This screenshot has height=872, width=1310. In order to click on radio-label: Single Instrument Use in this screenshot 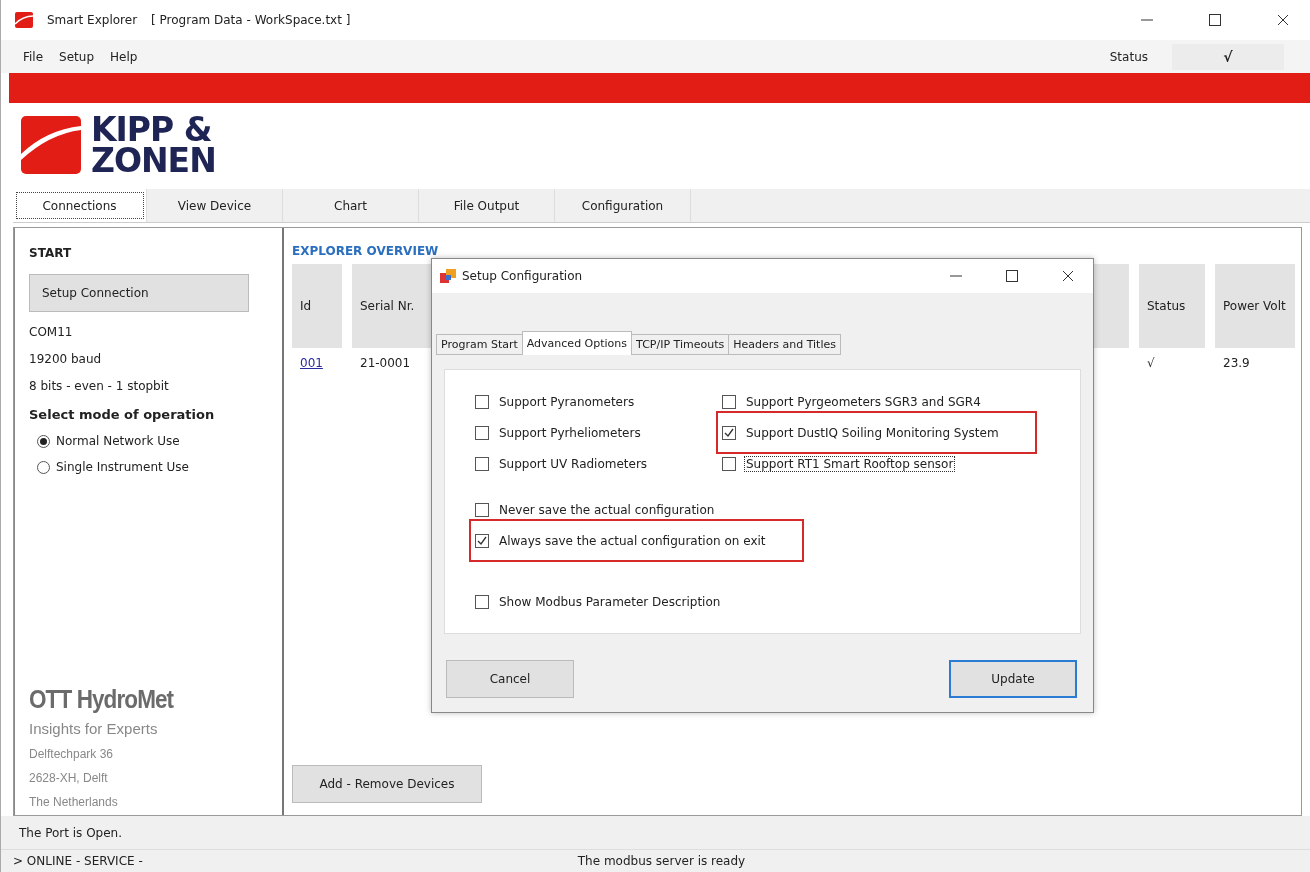, I will do `click(122, 467)`.